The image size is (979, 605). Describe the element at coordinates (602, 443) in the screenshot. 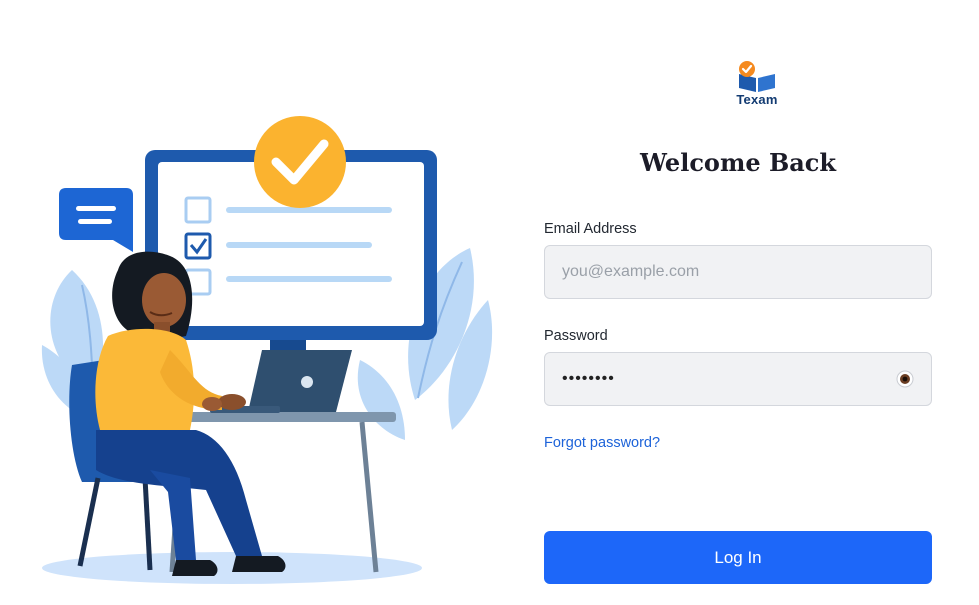

I see `forgot-password-link: Forgot password?` at that location.